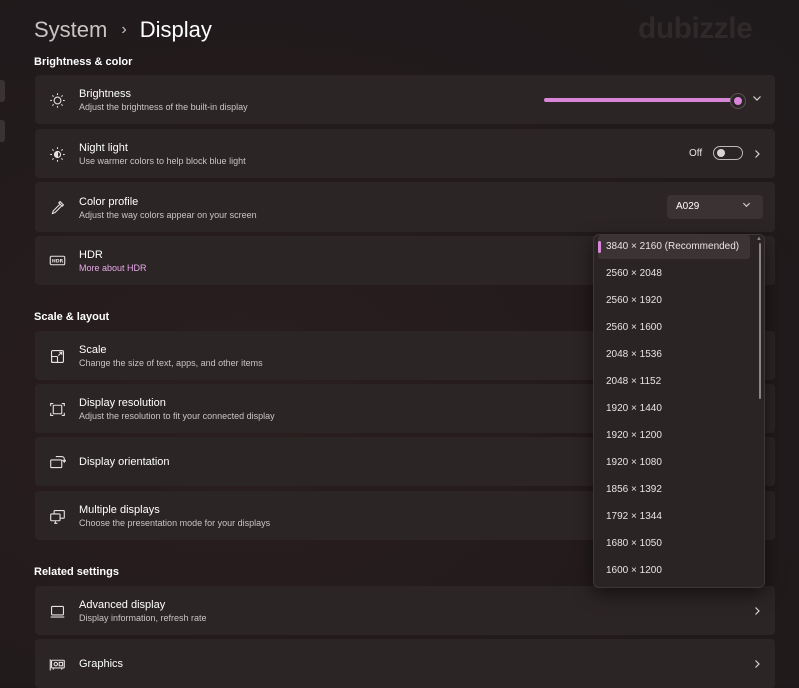 This screenshot has width=799, height=688. I want to click on advanced-display-subtitle: Display information, refresh rate, so click(143, 618).